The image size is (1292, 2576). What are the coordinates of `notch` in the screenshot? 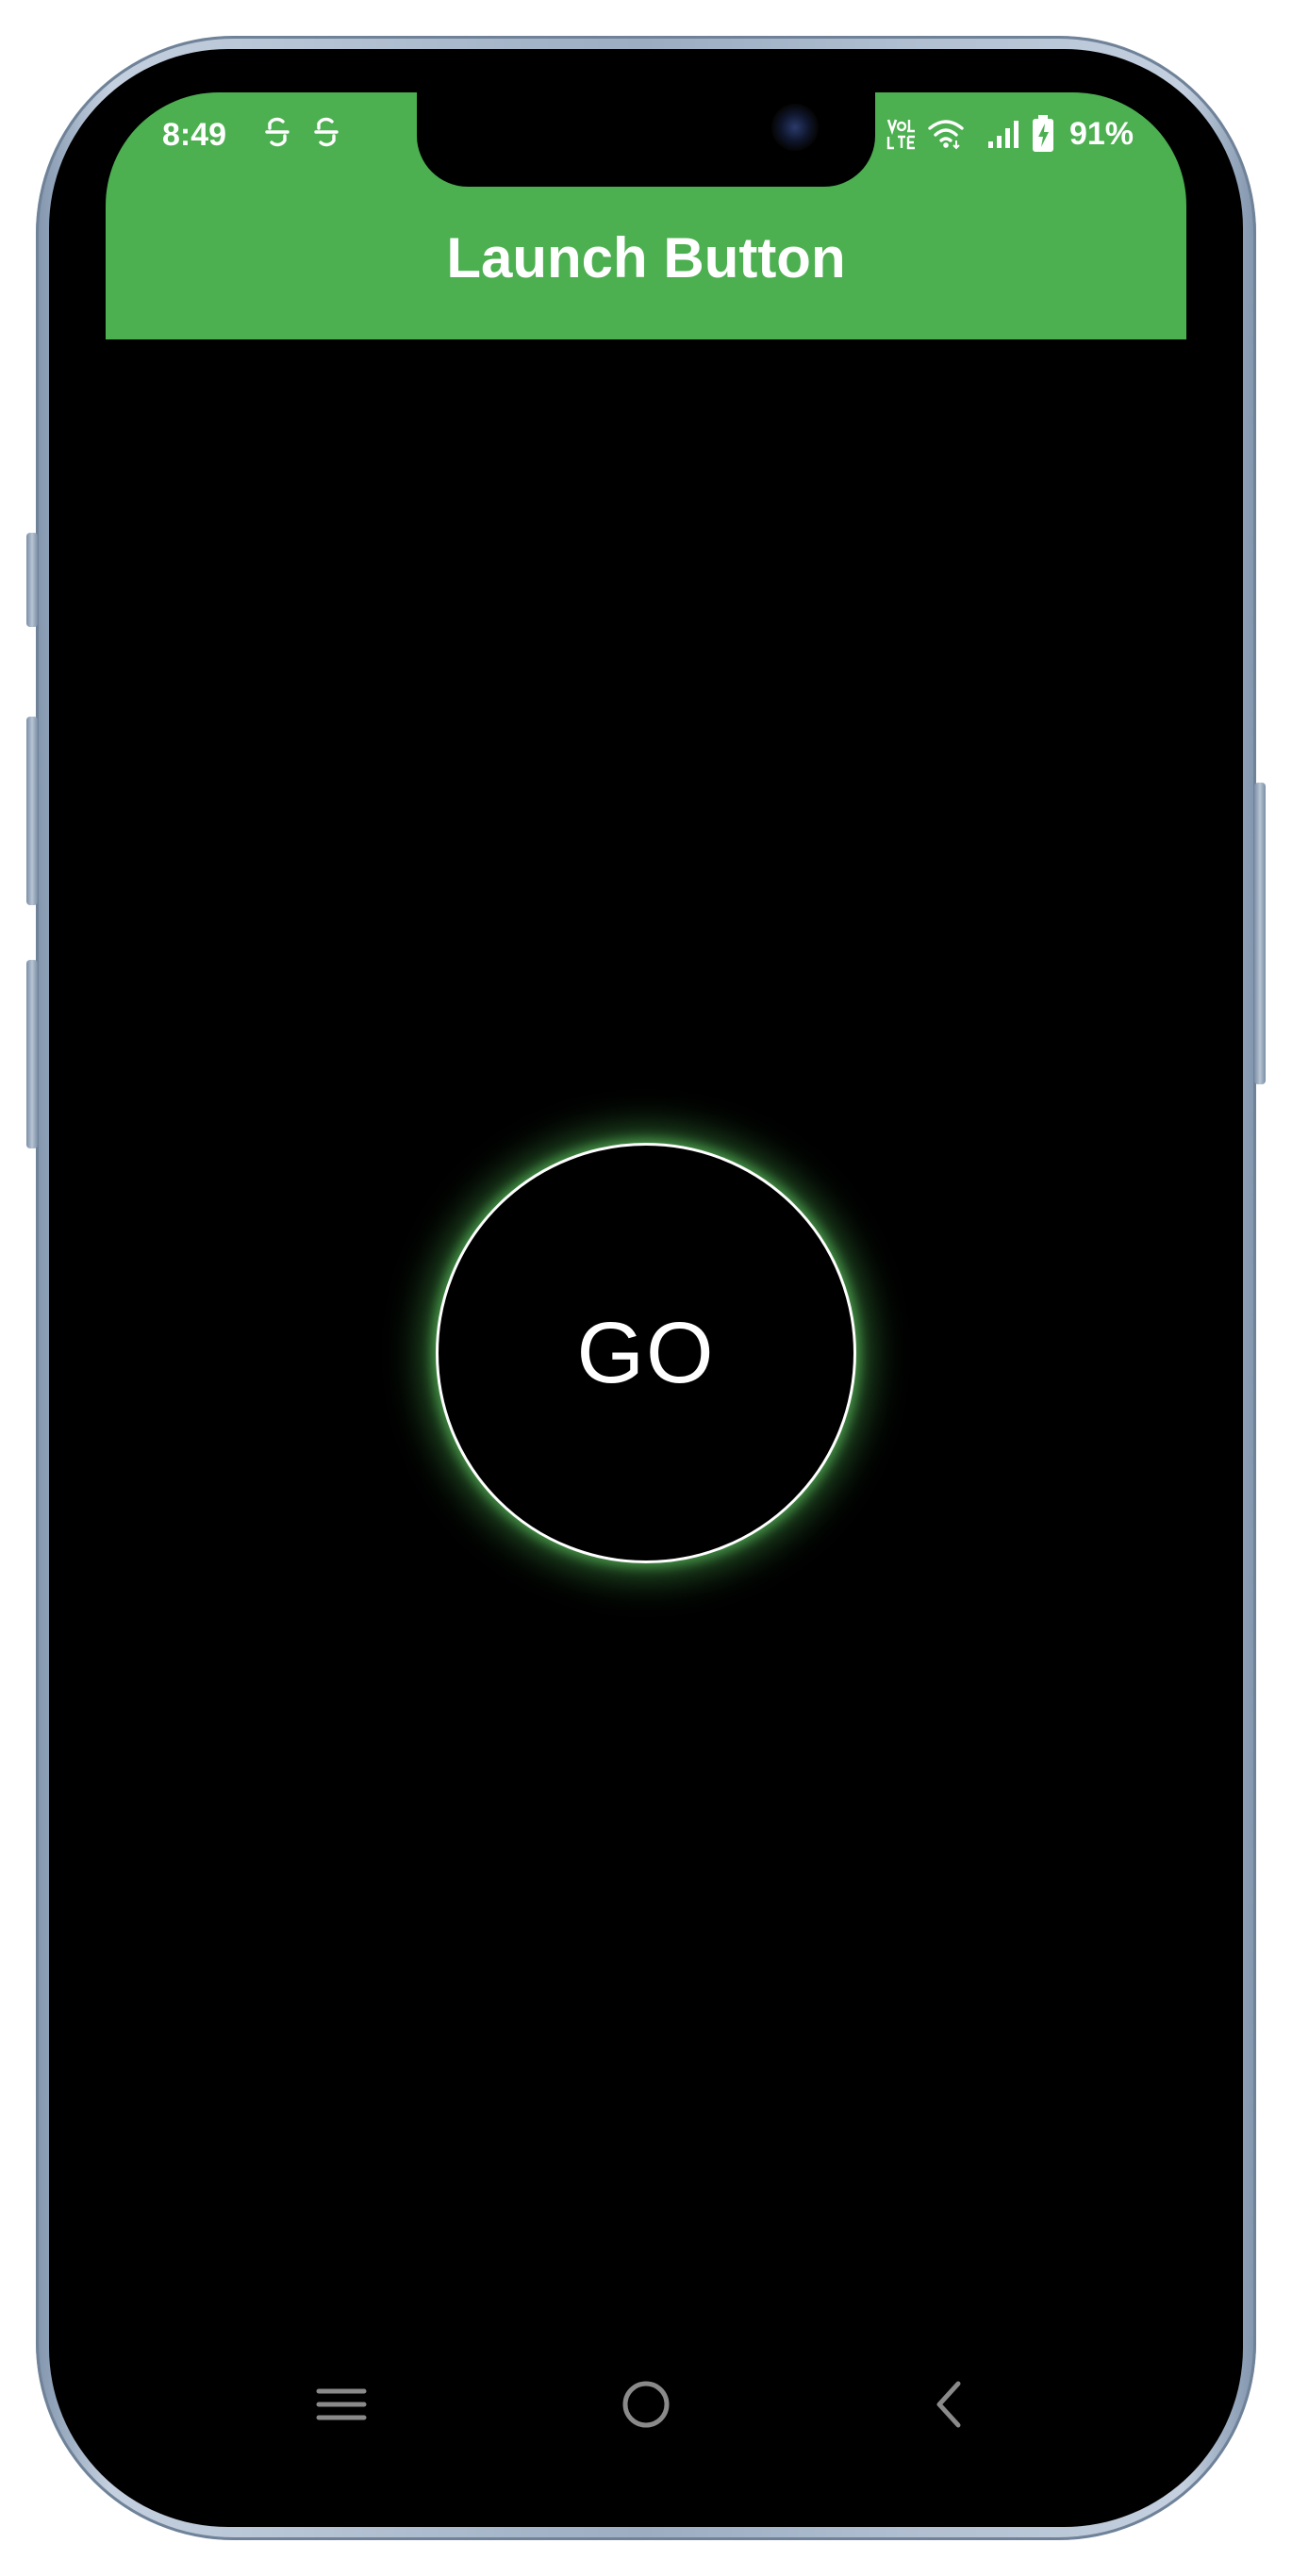 It's located at (646, 139).